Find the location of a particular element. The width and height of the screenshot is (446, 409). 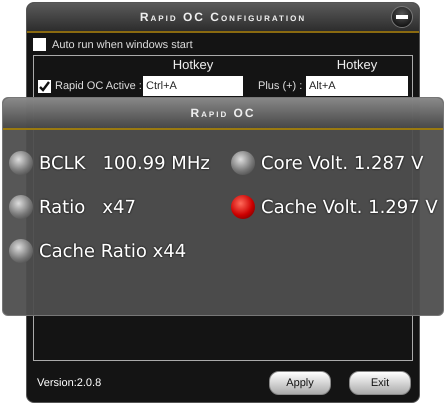

panel-title: Rapid OC is located at coordinates (223, 113).